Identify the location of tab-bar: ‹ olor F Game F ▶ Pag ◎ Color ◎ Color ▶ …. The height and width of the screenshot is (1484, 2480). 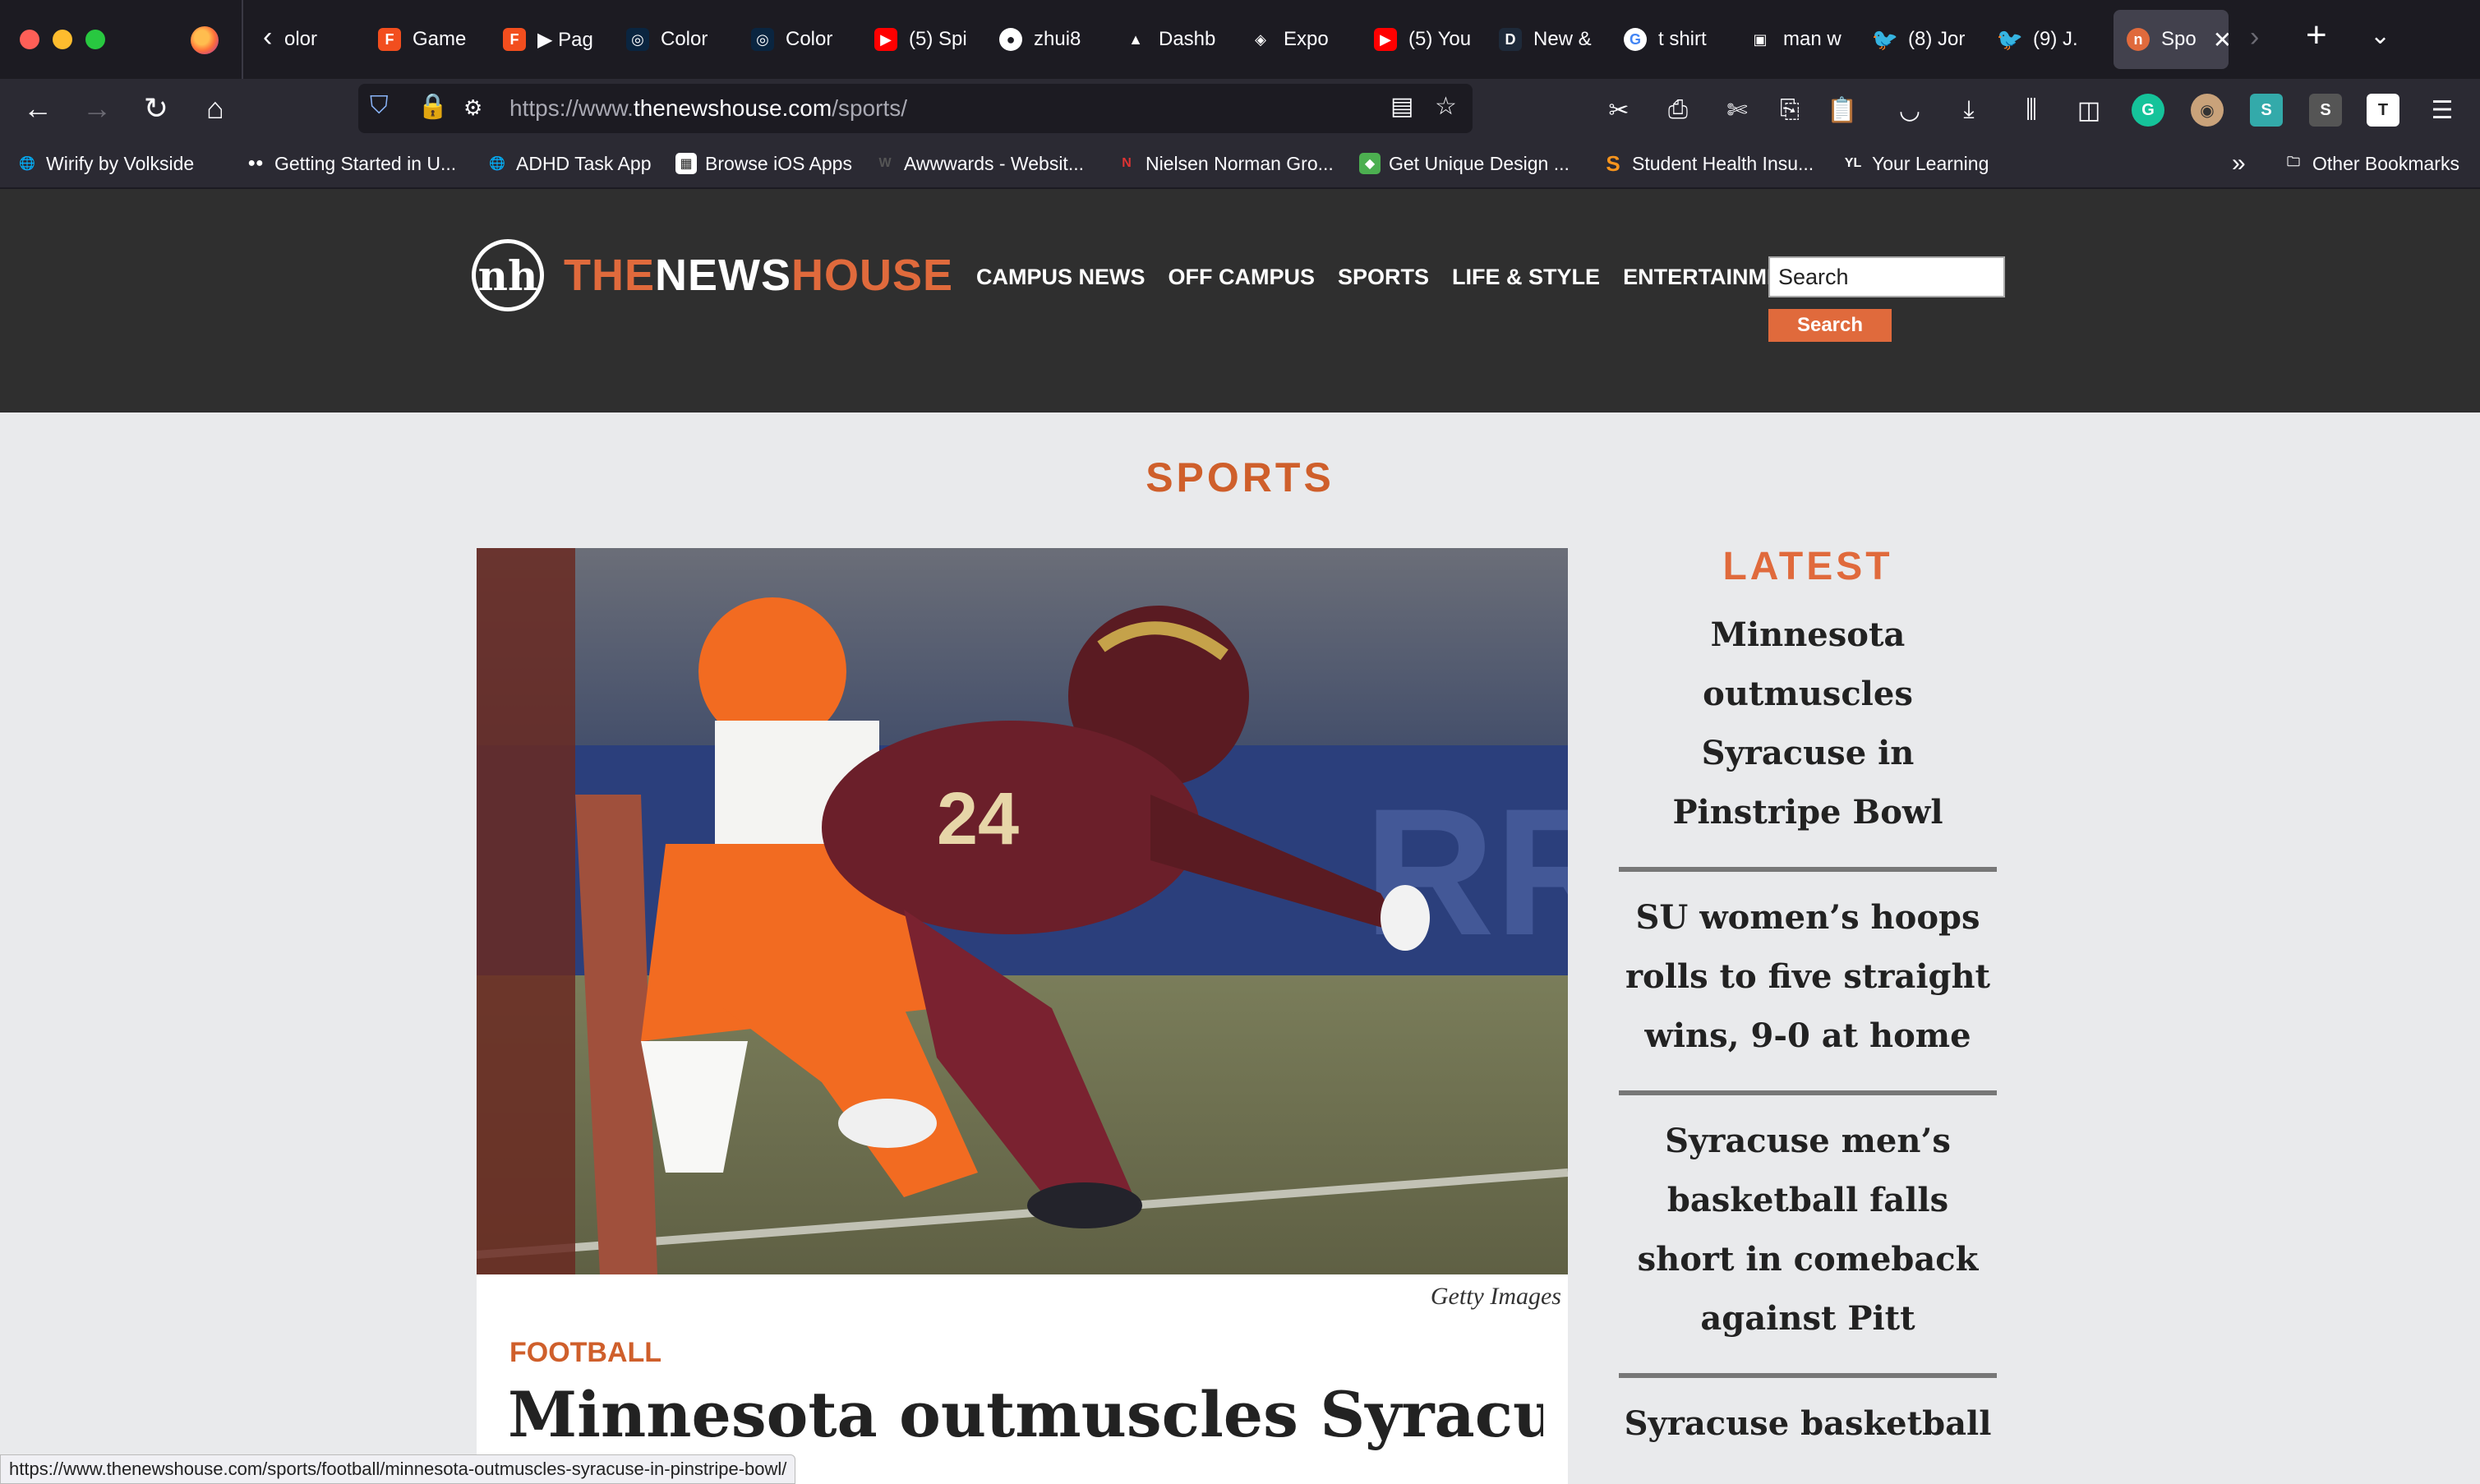
(1240, 39).